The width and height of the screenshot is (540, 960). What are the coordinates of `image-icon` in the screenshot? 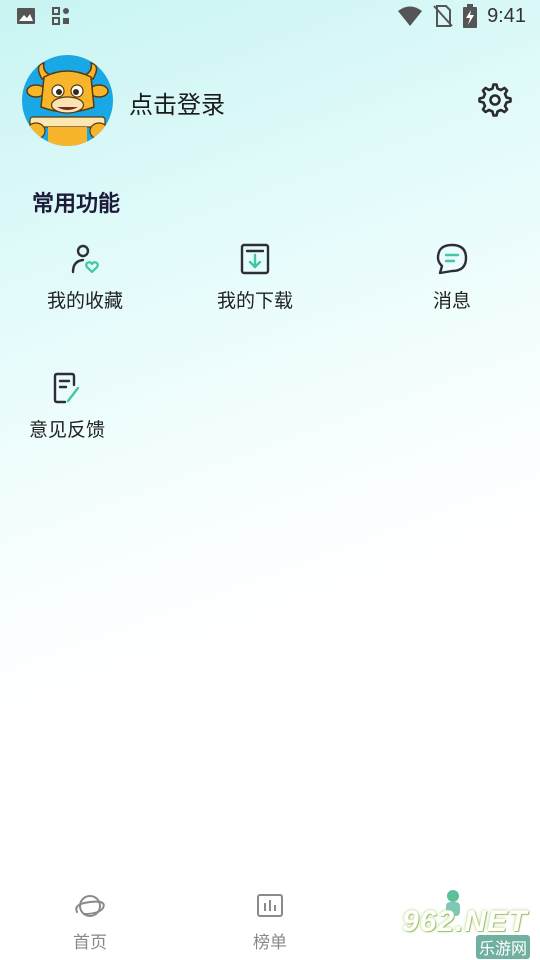 It's located at (26, 16).